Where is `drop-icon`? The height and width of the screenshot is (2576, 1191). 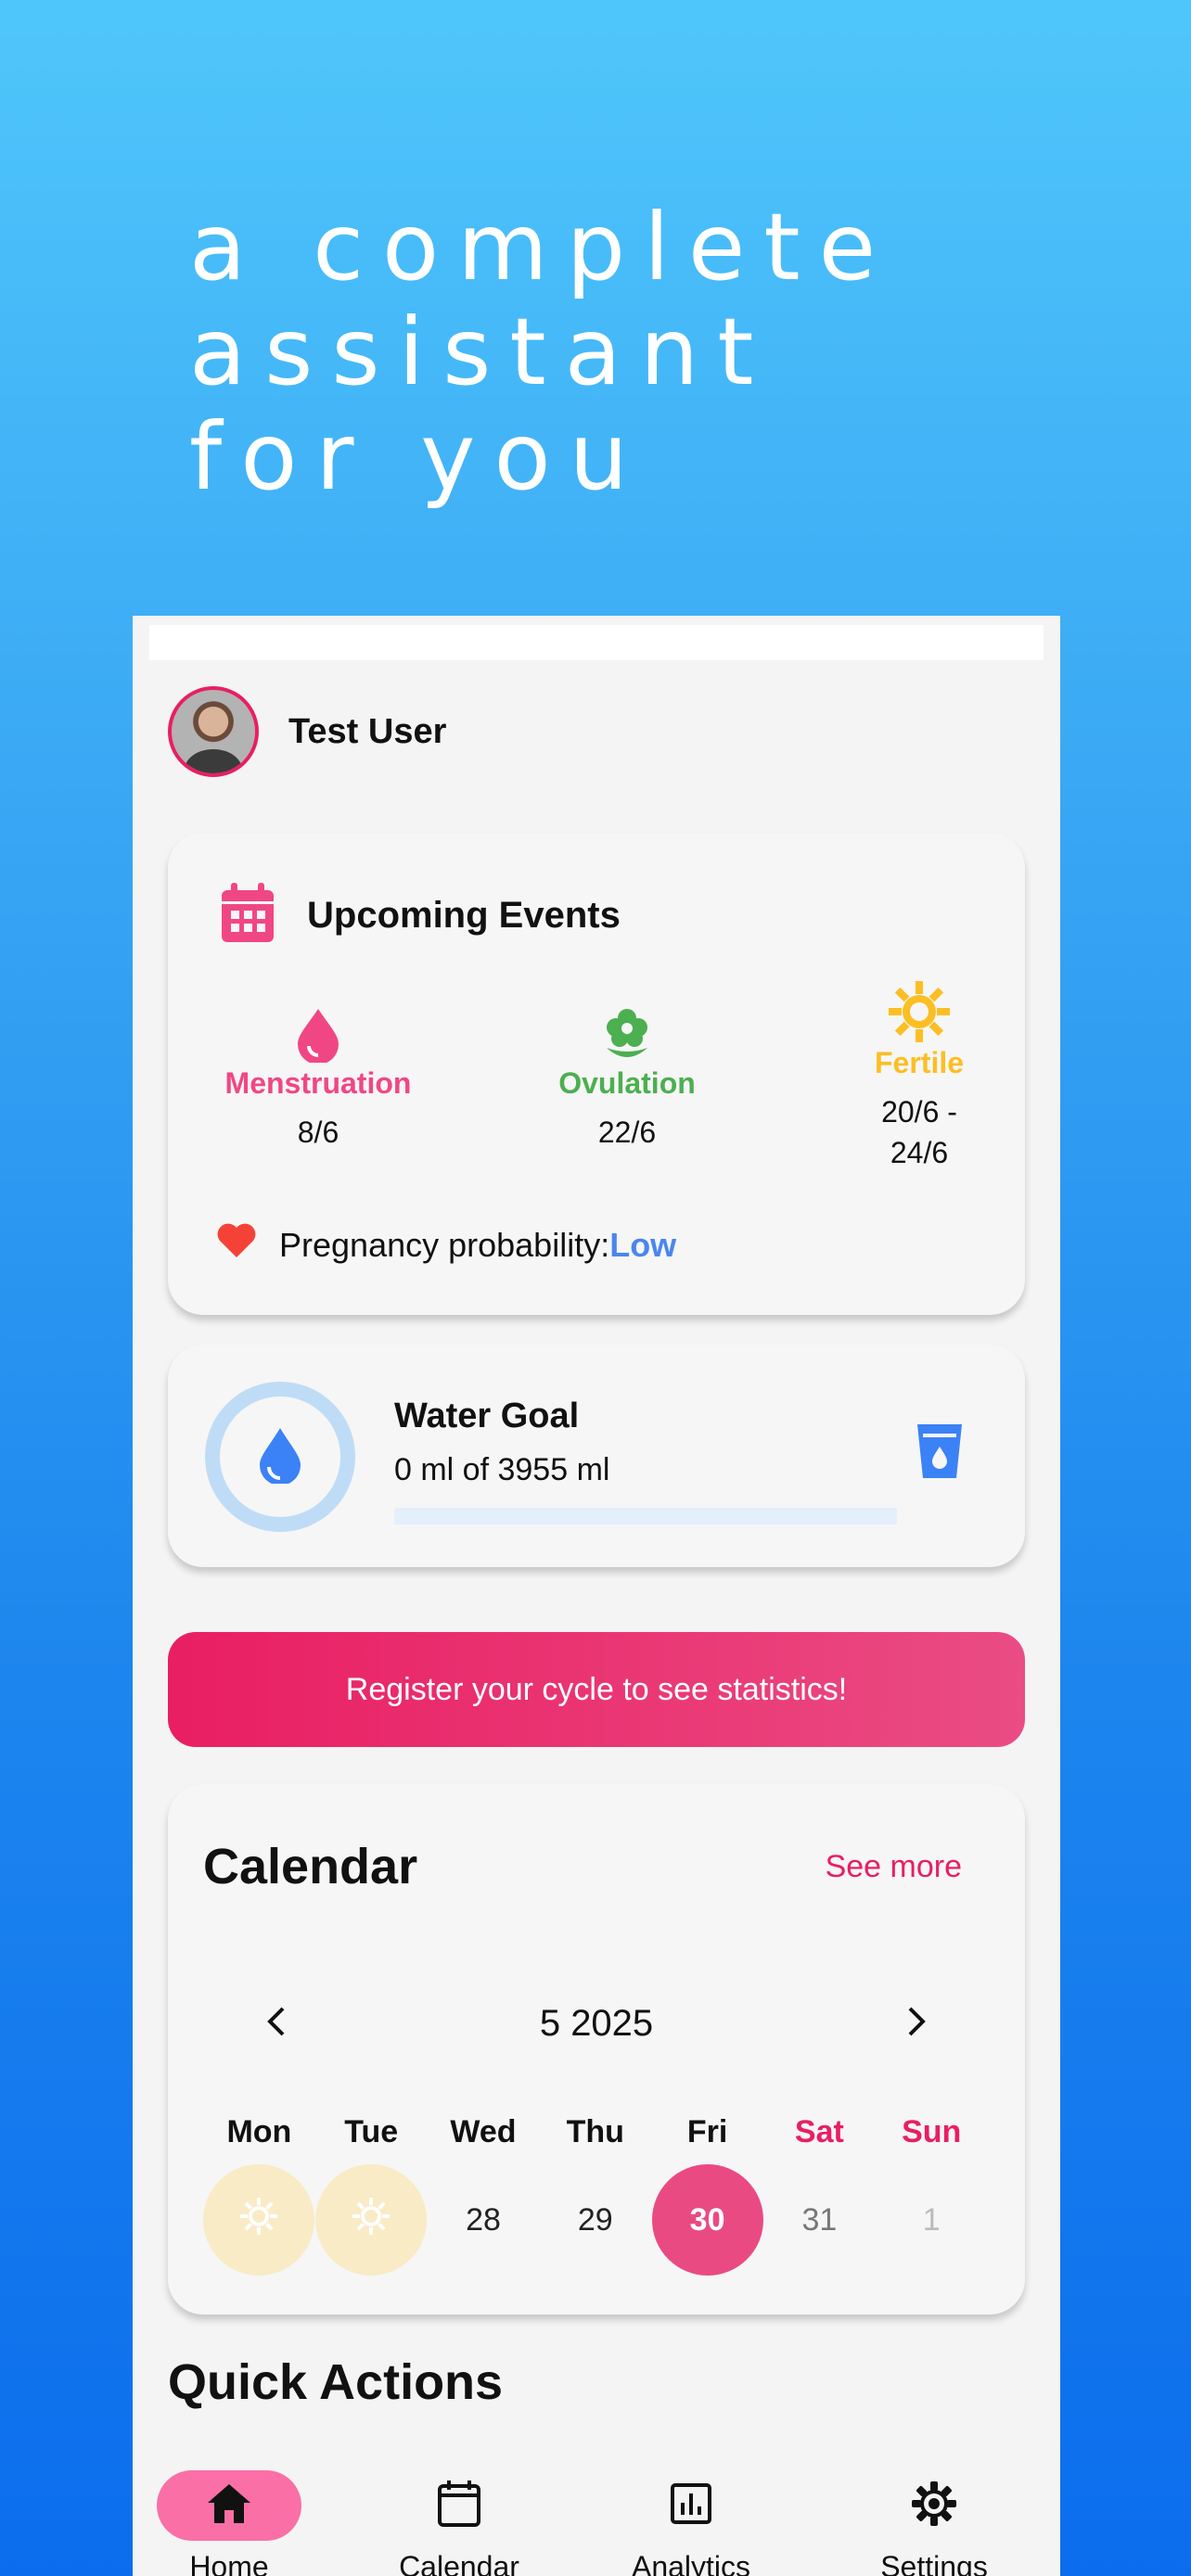
drop-icon is located at coordinates (318, 1036).